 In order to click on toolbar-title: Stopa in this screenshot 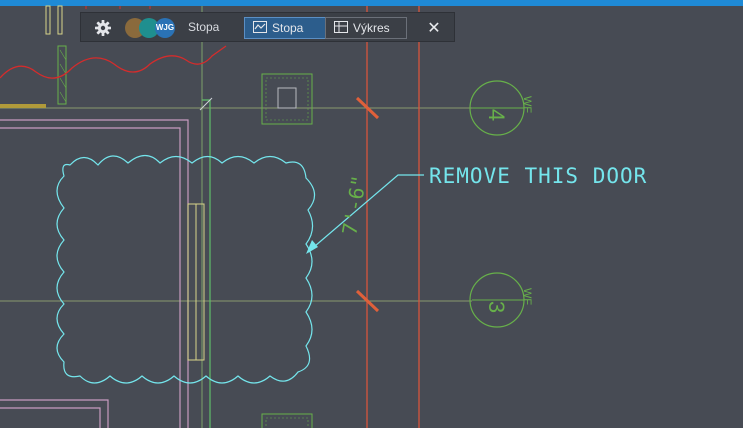, I will do `click(204, 27)`.